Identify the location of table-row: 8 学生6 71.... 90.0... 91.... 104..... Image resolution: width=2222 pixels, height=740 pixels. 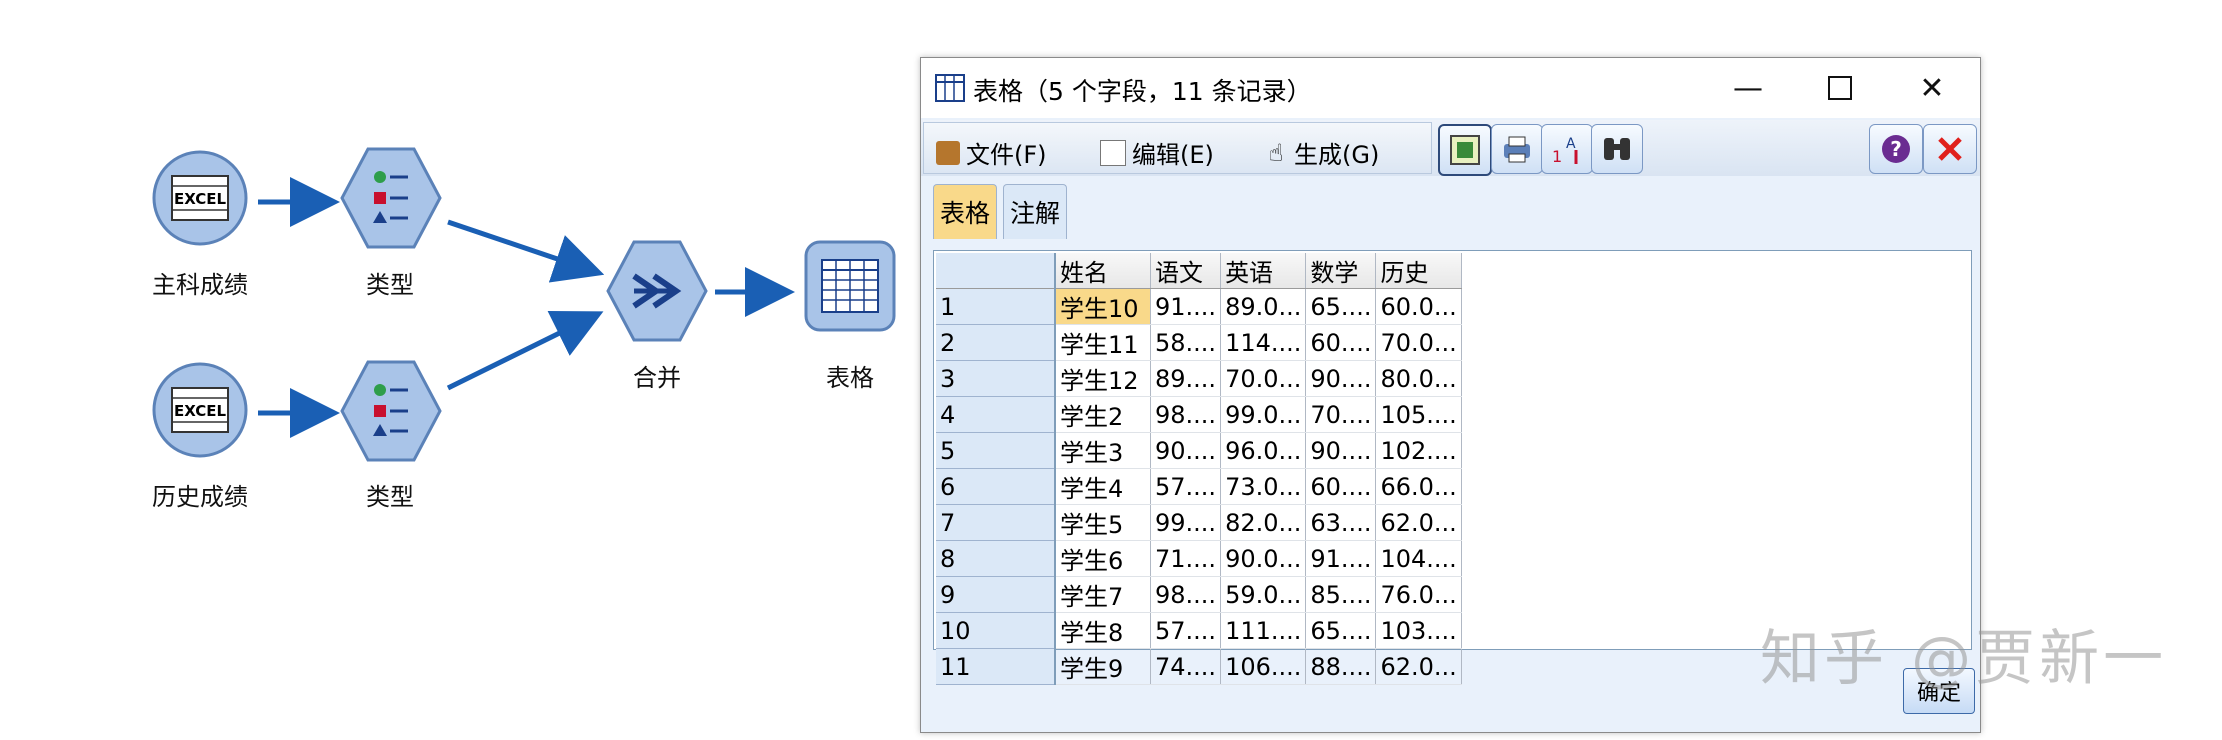
(1199, 558).